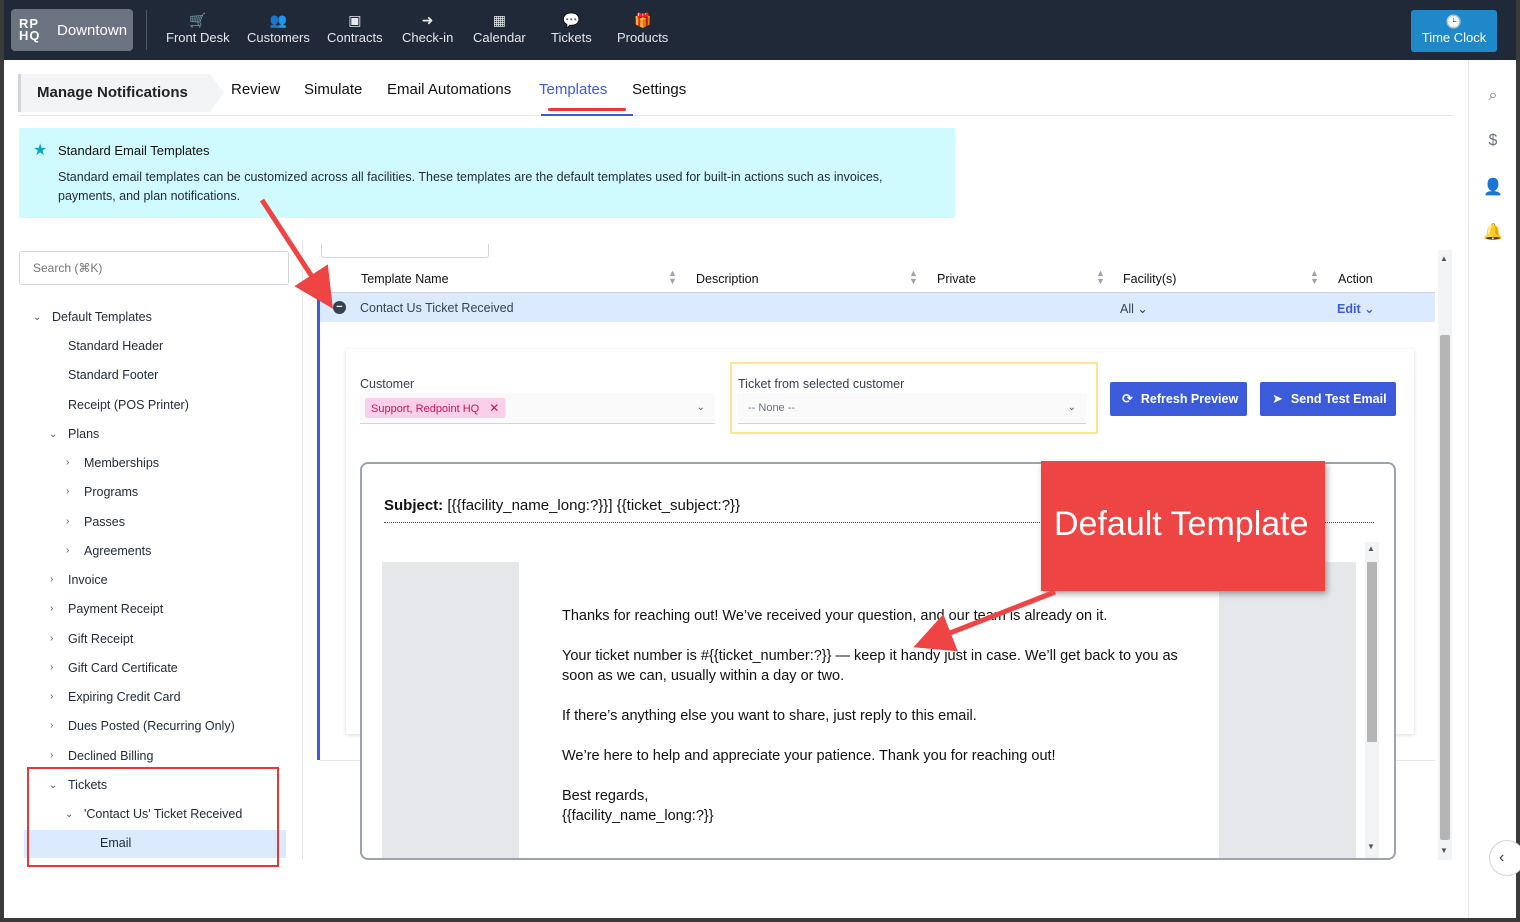 This screenshot has width=1520, height=922. What do you see at coordinates (1493, 97) in the screenshot?
I see `search-icon: ⌕` at bounding box center [1493, 97].